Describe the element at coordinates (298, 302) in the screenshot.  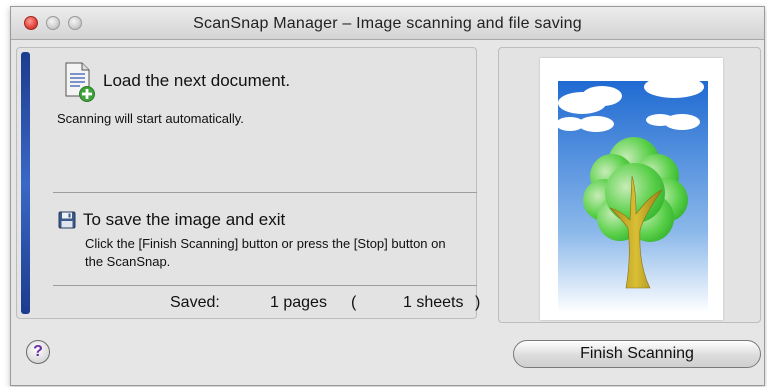
I see `saved-pages-count: 1 pages` at that location.